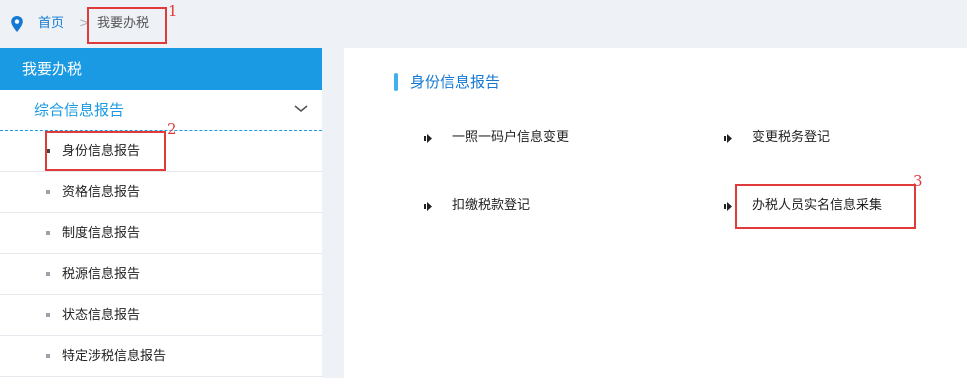 Image resolution: width=967 pixels, height=378 pixels. I want to click on annotation-number-1: 1, so click(173, 11).